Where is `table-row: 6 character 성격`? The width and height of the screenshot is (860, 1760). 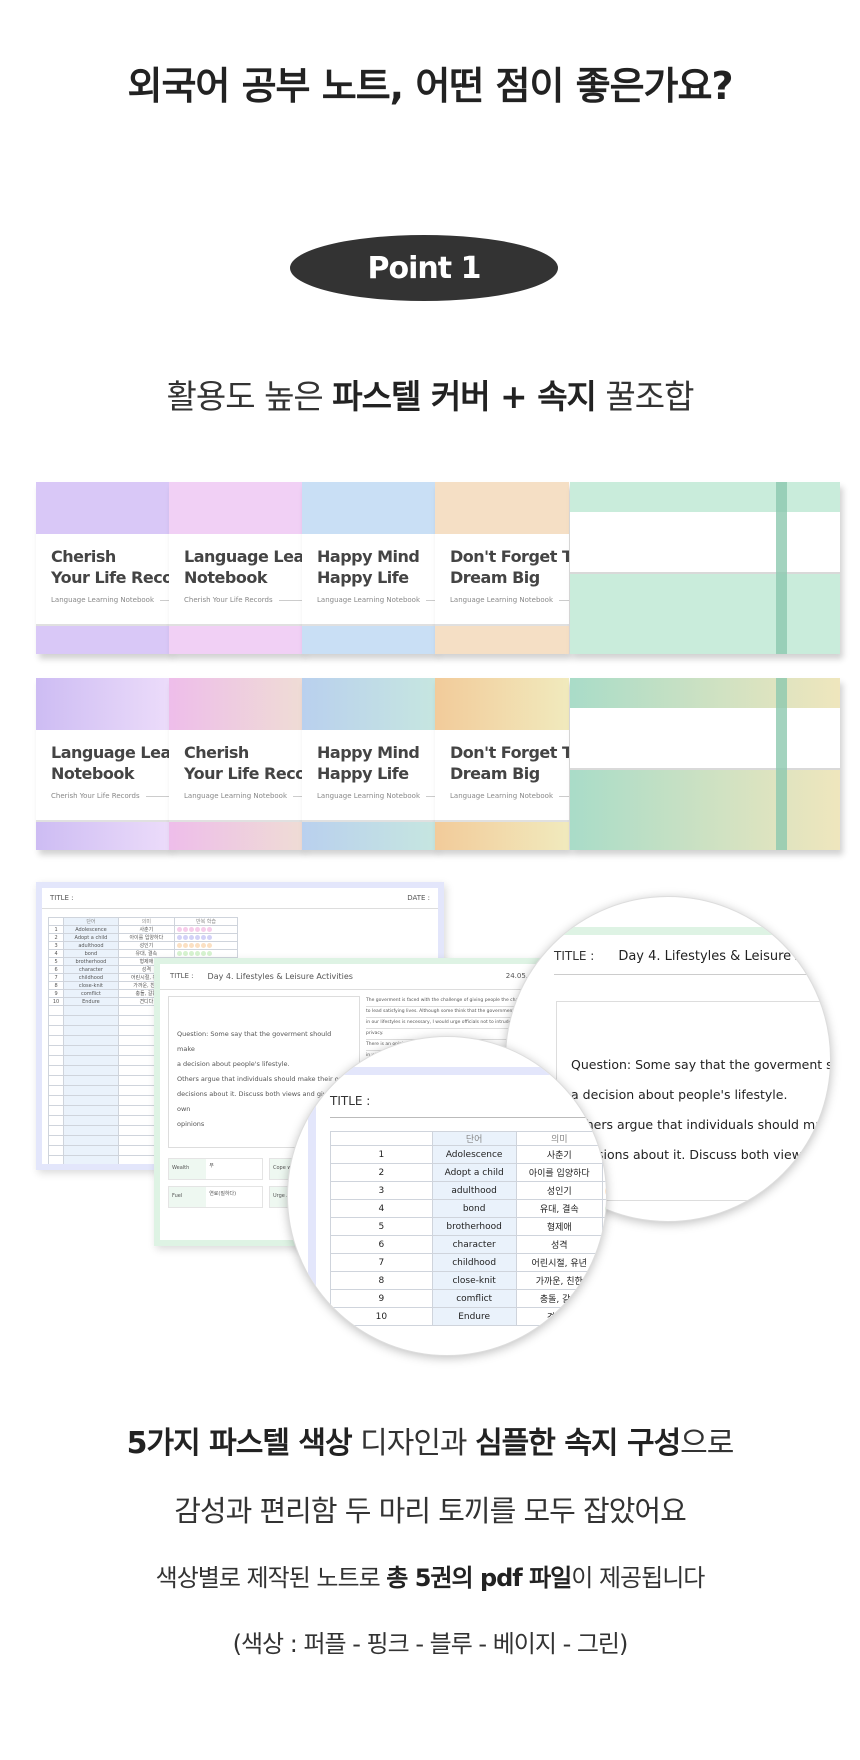 table-row: 6 character 성격 is located at coordinates (468, 1244).